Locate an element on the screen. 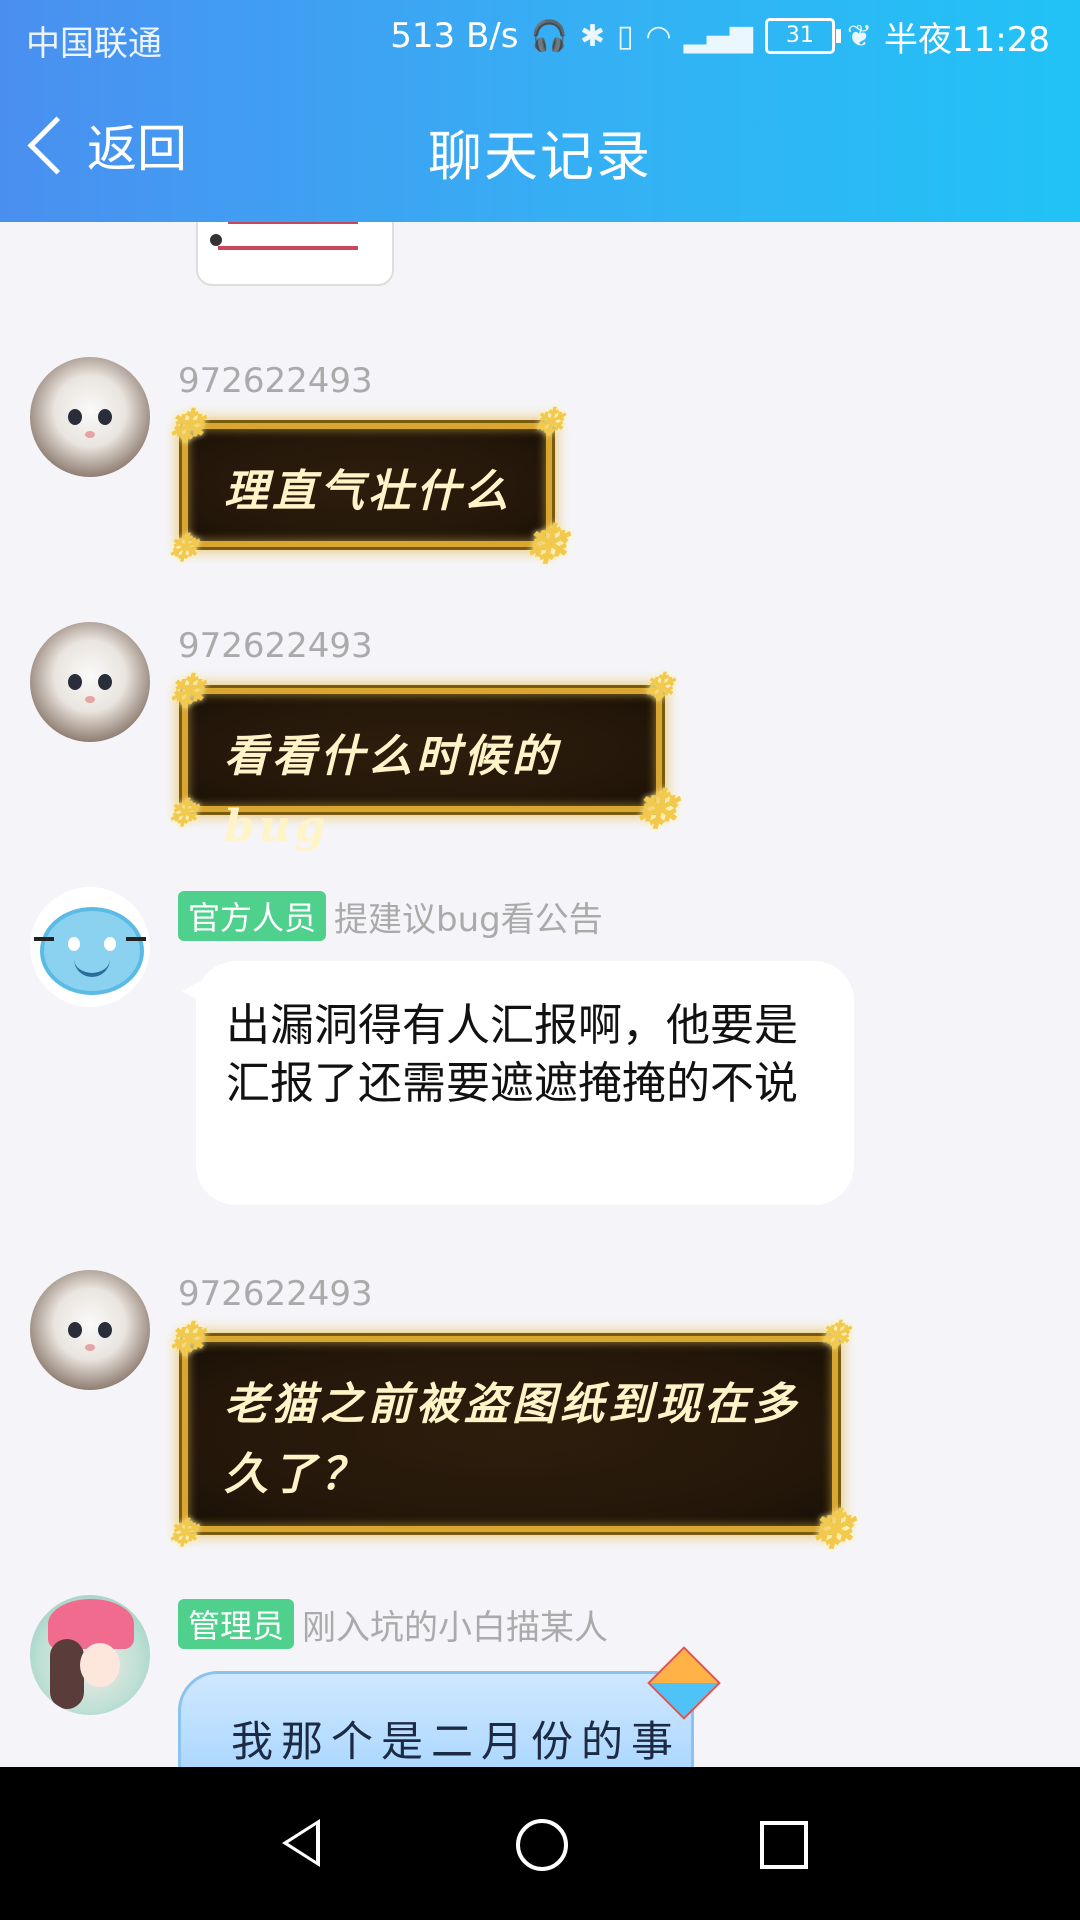 Image resolution: width=1080 pixels, height=1920 pixels. message-text: 理直气壮什么 is located at coordinates (368, 491).